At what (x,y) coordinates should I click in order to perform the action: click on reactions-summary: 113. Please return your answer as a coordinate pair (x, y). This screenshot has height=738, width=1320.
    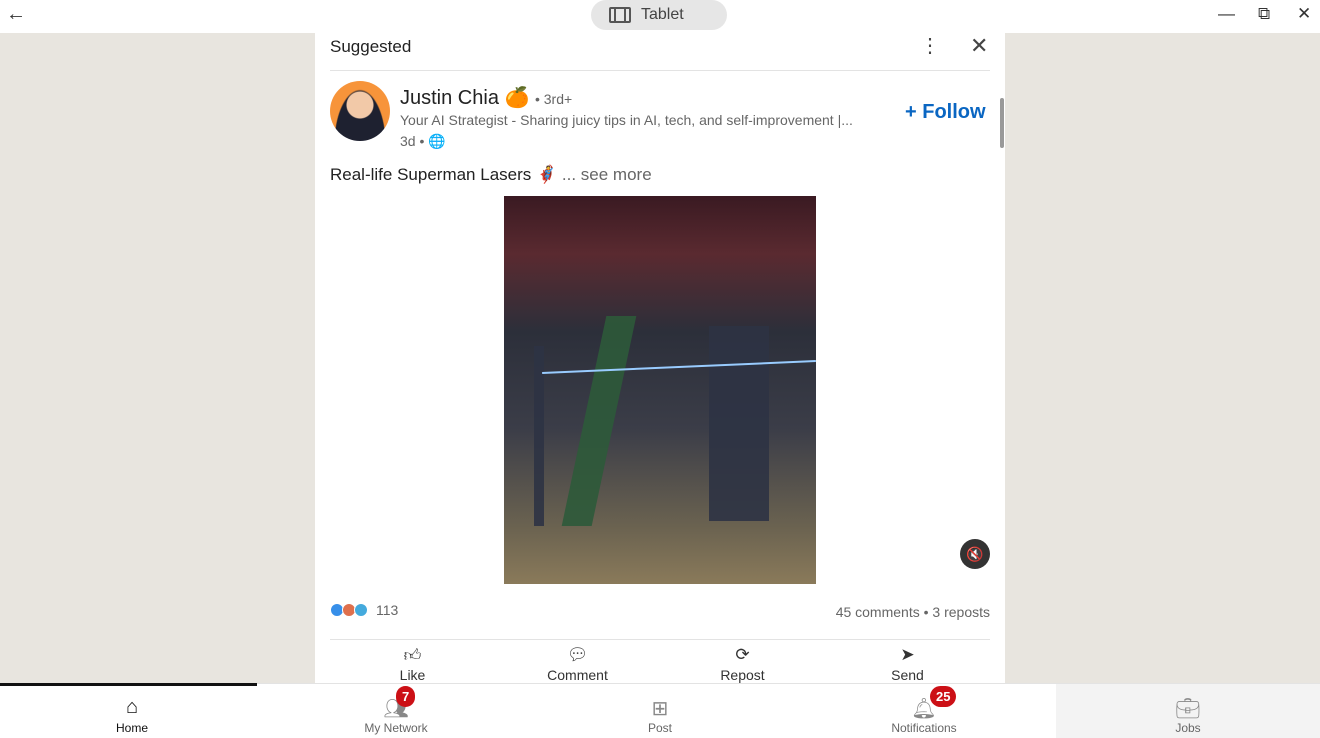
    Looking at the image, I should click on (364, 610).